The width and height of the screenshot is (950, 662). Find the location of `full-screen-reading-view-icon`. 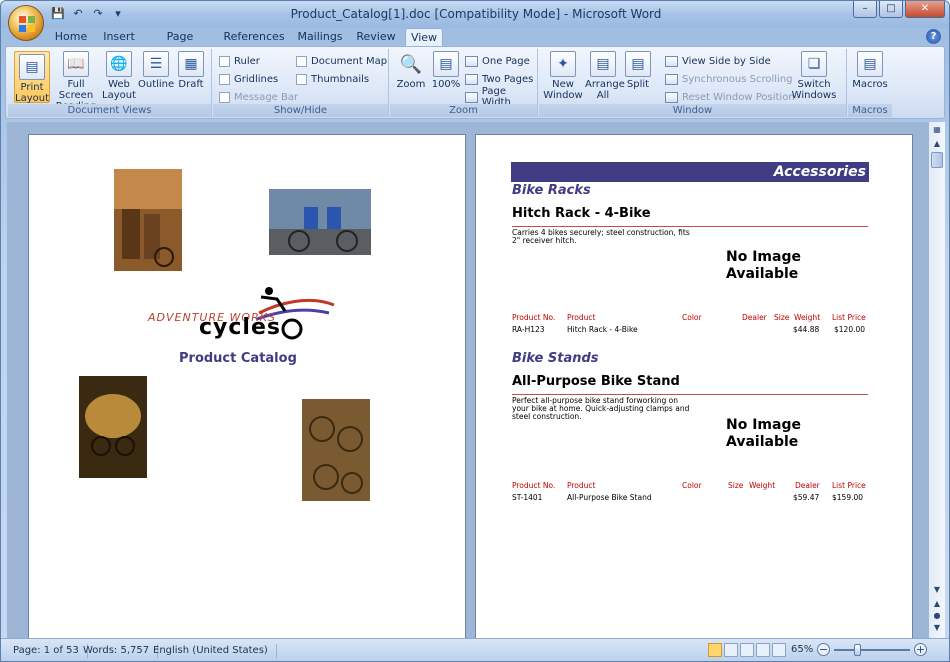

full-screen-reading-view-icon is located at coordinates (731, 650).